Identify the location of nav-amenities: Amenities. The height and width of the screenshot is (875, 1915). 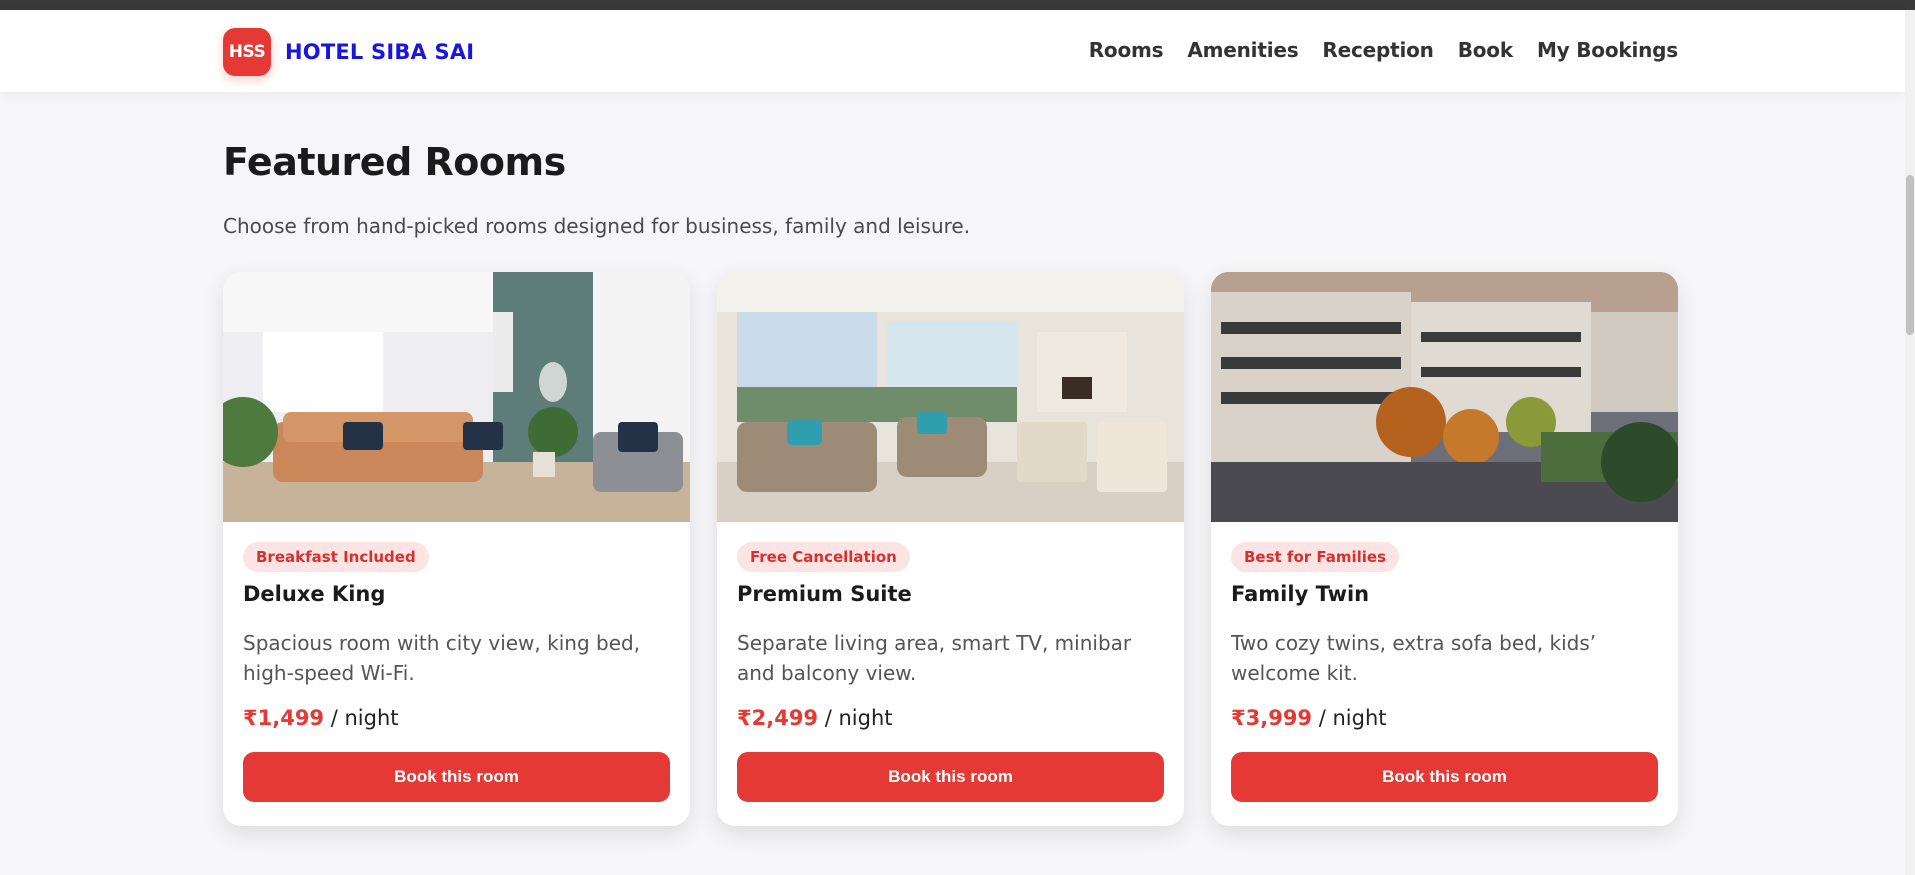
(1242, 50).